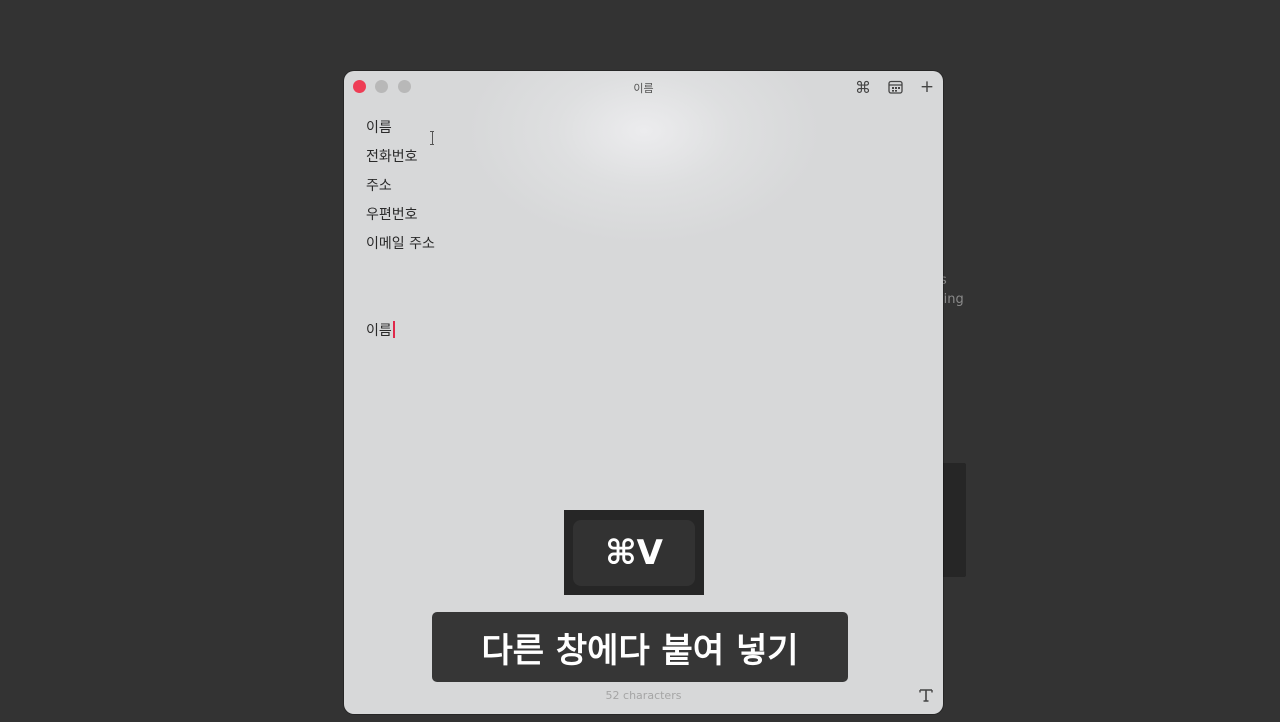 The image size is (1280, 722). Describe the element at coordinates (392, 157) in the screenshot. I see `editor-line: 전화번호` at that location.